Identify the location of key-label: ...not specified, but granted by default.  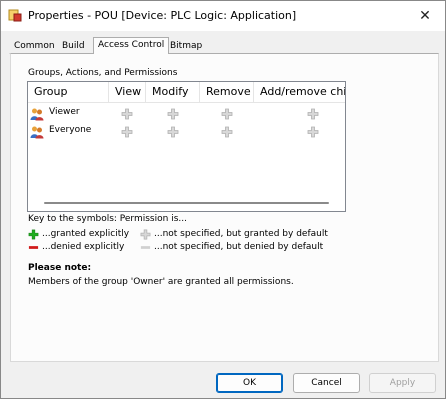
(241, 234).